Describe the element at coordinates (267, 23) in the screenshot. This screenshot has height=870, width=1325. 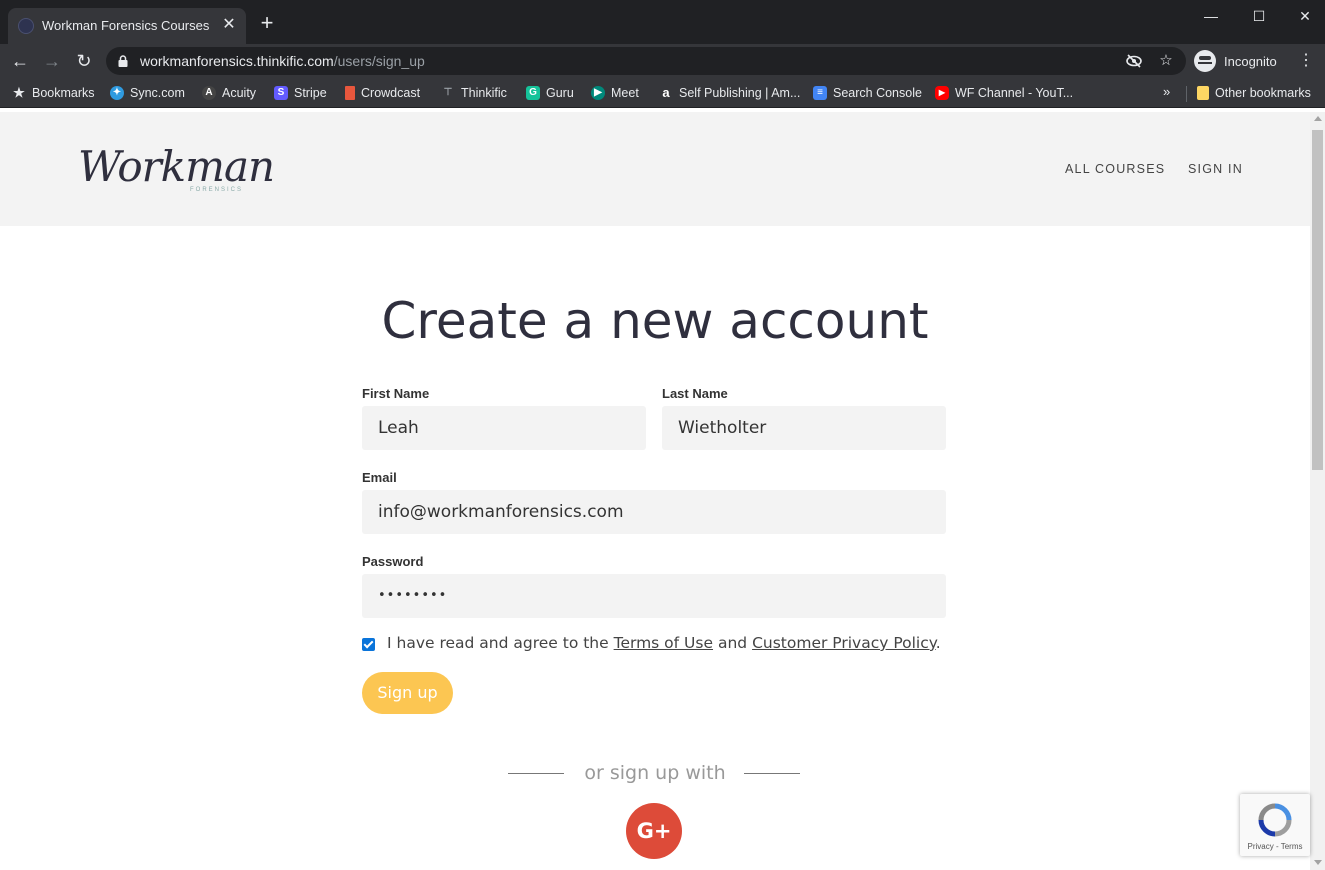
I see `new-tab-button: +` at that location.